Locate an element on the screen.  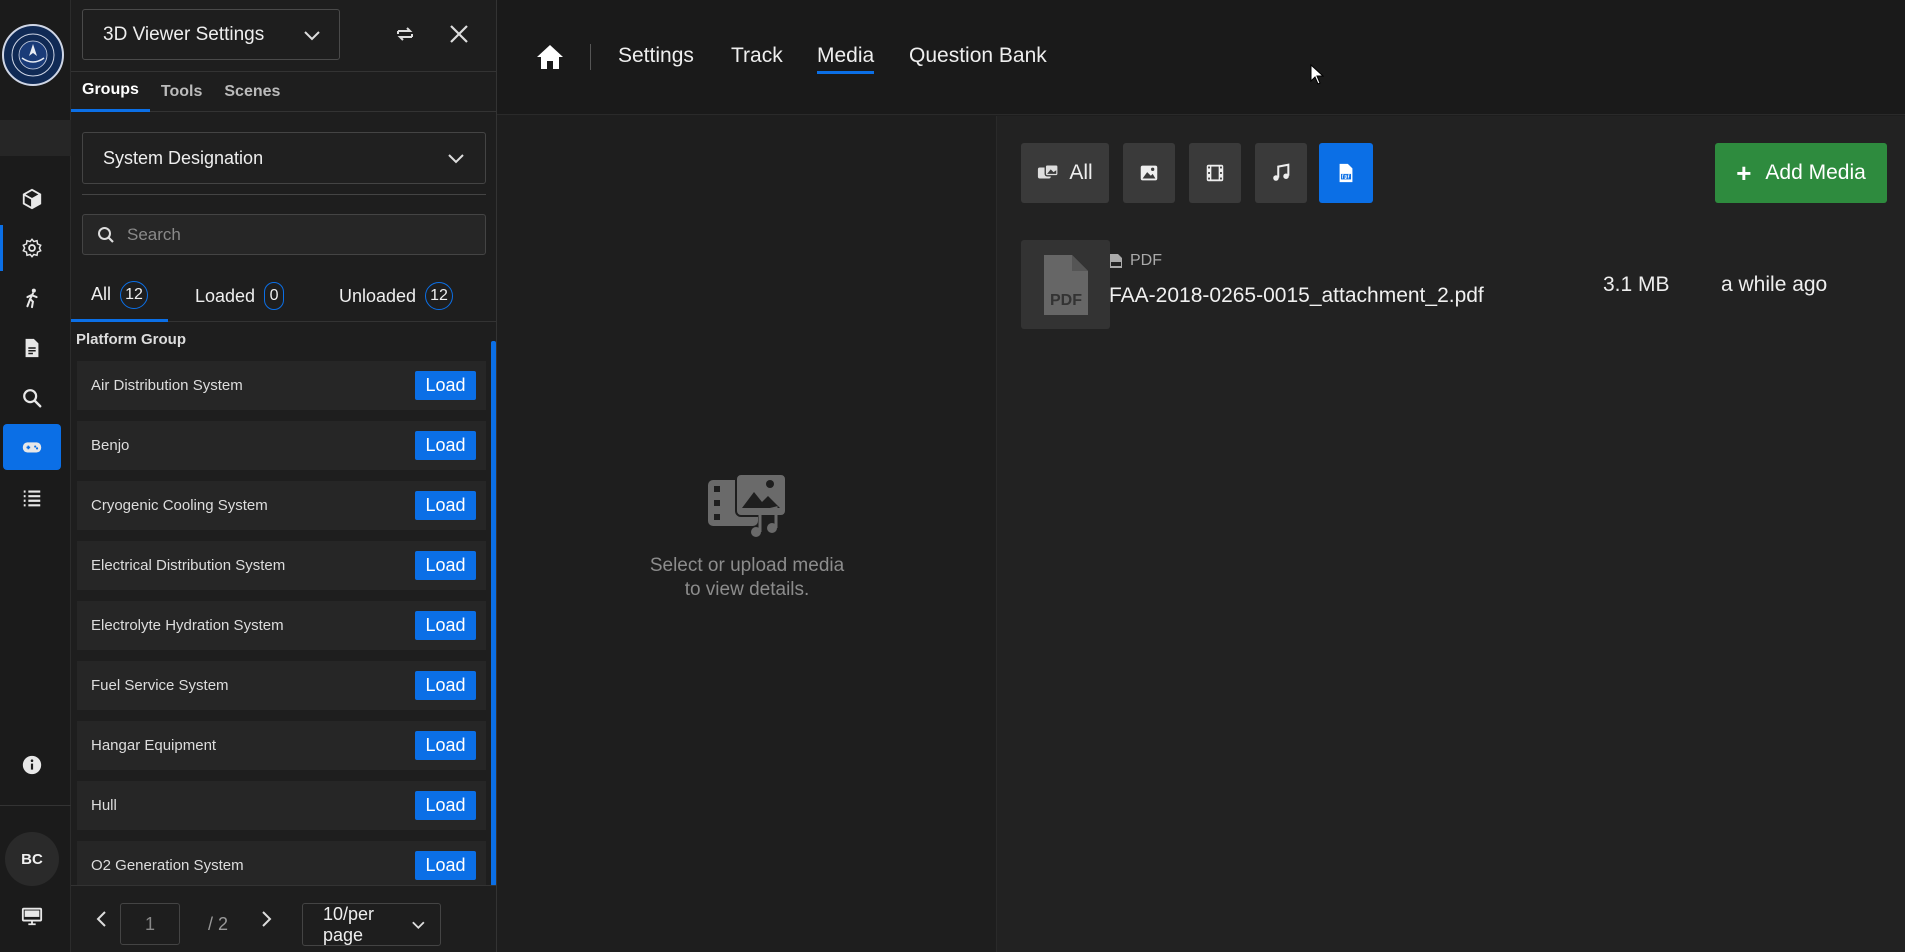
plus-icon: + is located at coordinates (1744, 172).